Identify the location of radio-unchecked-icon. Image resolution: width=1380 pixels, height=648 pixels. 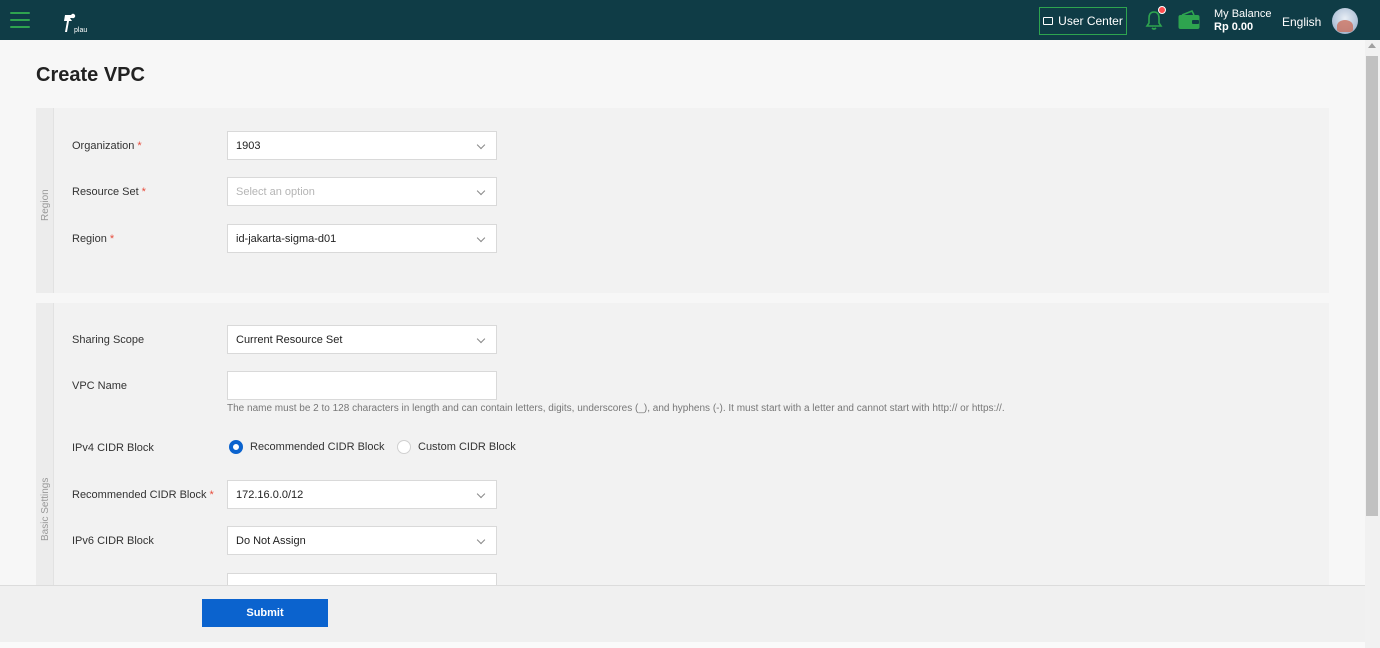
(404, 447).